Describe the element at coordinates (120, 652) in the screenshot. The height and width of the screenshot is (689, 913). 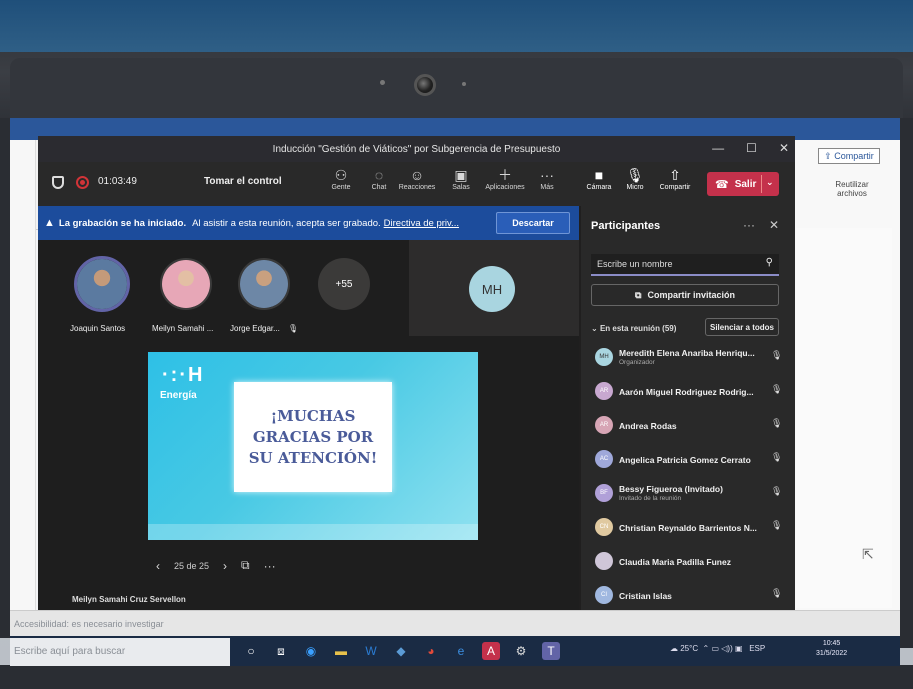
I see `taskbar-search: Escribe aquí para buscar` at that location.